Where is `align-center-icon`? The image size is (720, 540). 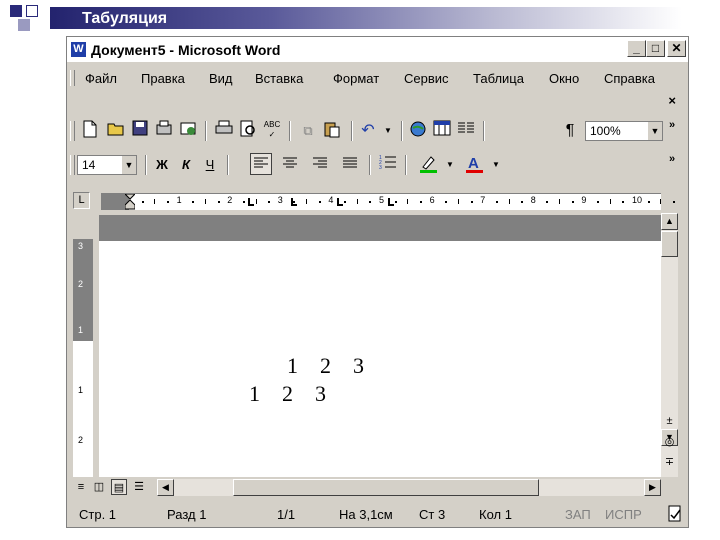
align-center-icon is located at coordinates (290, 165).